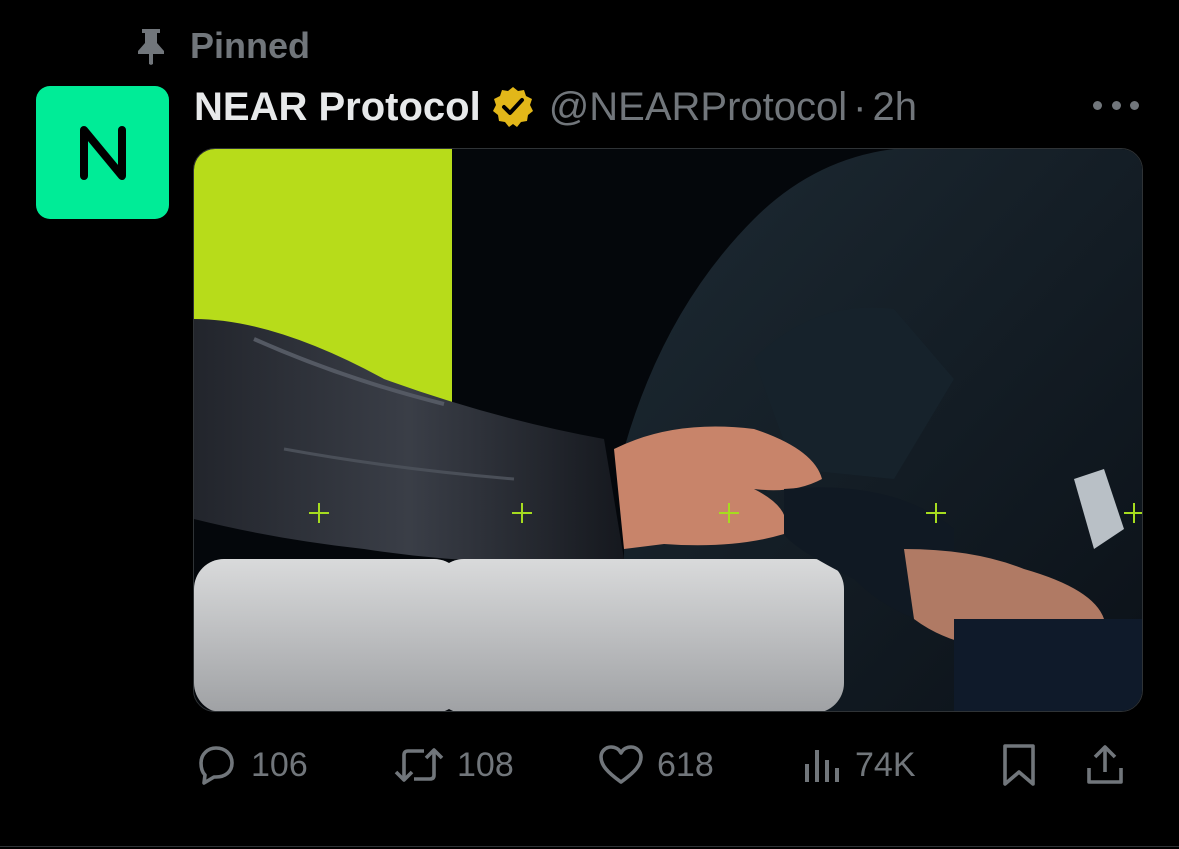 Image resolution: width=1179 pixels, height=849 pixels. Describe the element at coordinates (698, 107) in the screenshot. I see `author-handle: @NEARProtocol` at that location.